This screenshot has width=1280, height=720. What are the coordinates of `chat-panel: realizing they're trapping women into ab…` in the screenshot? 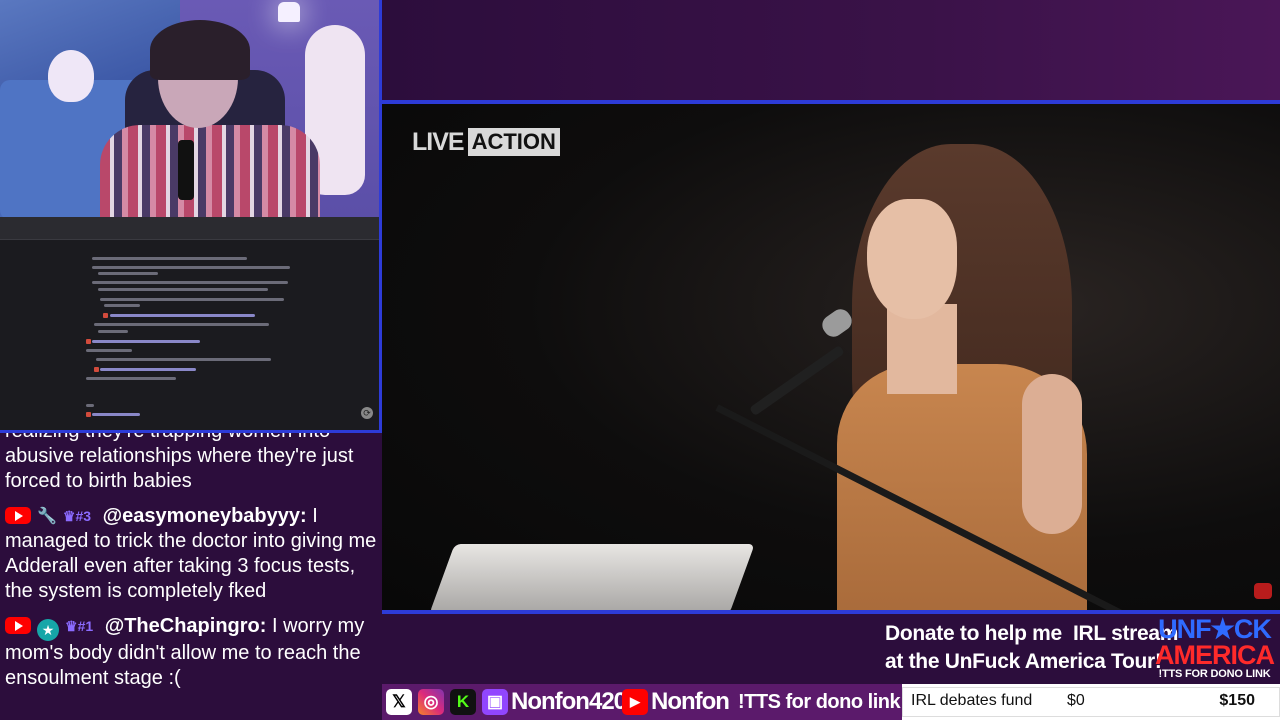 It's located at (191, 575).